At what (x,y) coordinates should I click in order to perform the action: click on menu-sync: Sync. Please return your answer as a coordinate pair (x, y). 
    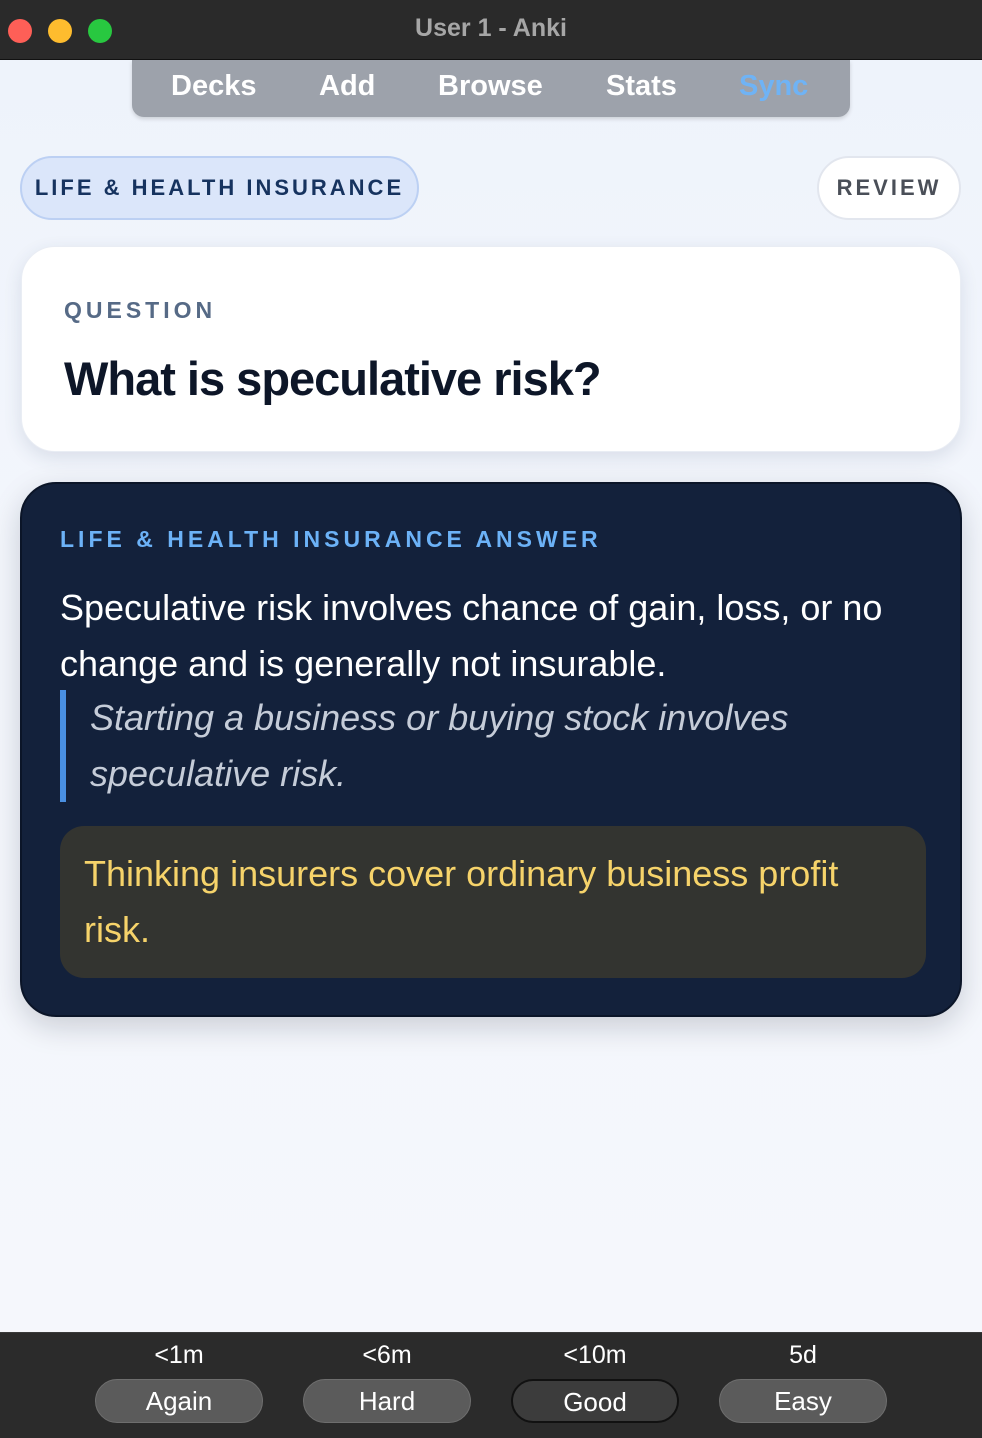
    Looking at the image, I should click on (773, 86).